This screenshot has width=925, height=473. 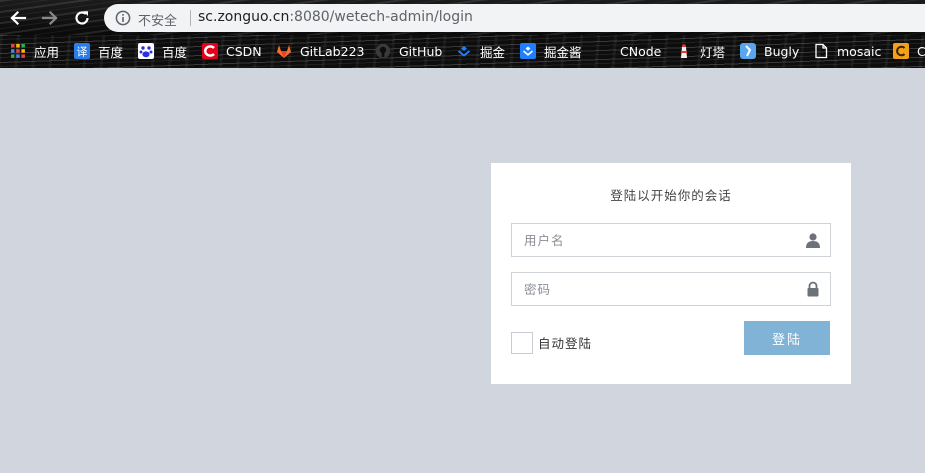 I want to click on bookmark-apps: 应用, so click(x=34, y=51).